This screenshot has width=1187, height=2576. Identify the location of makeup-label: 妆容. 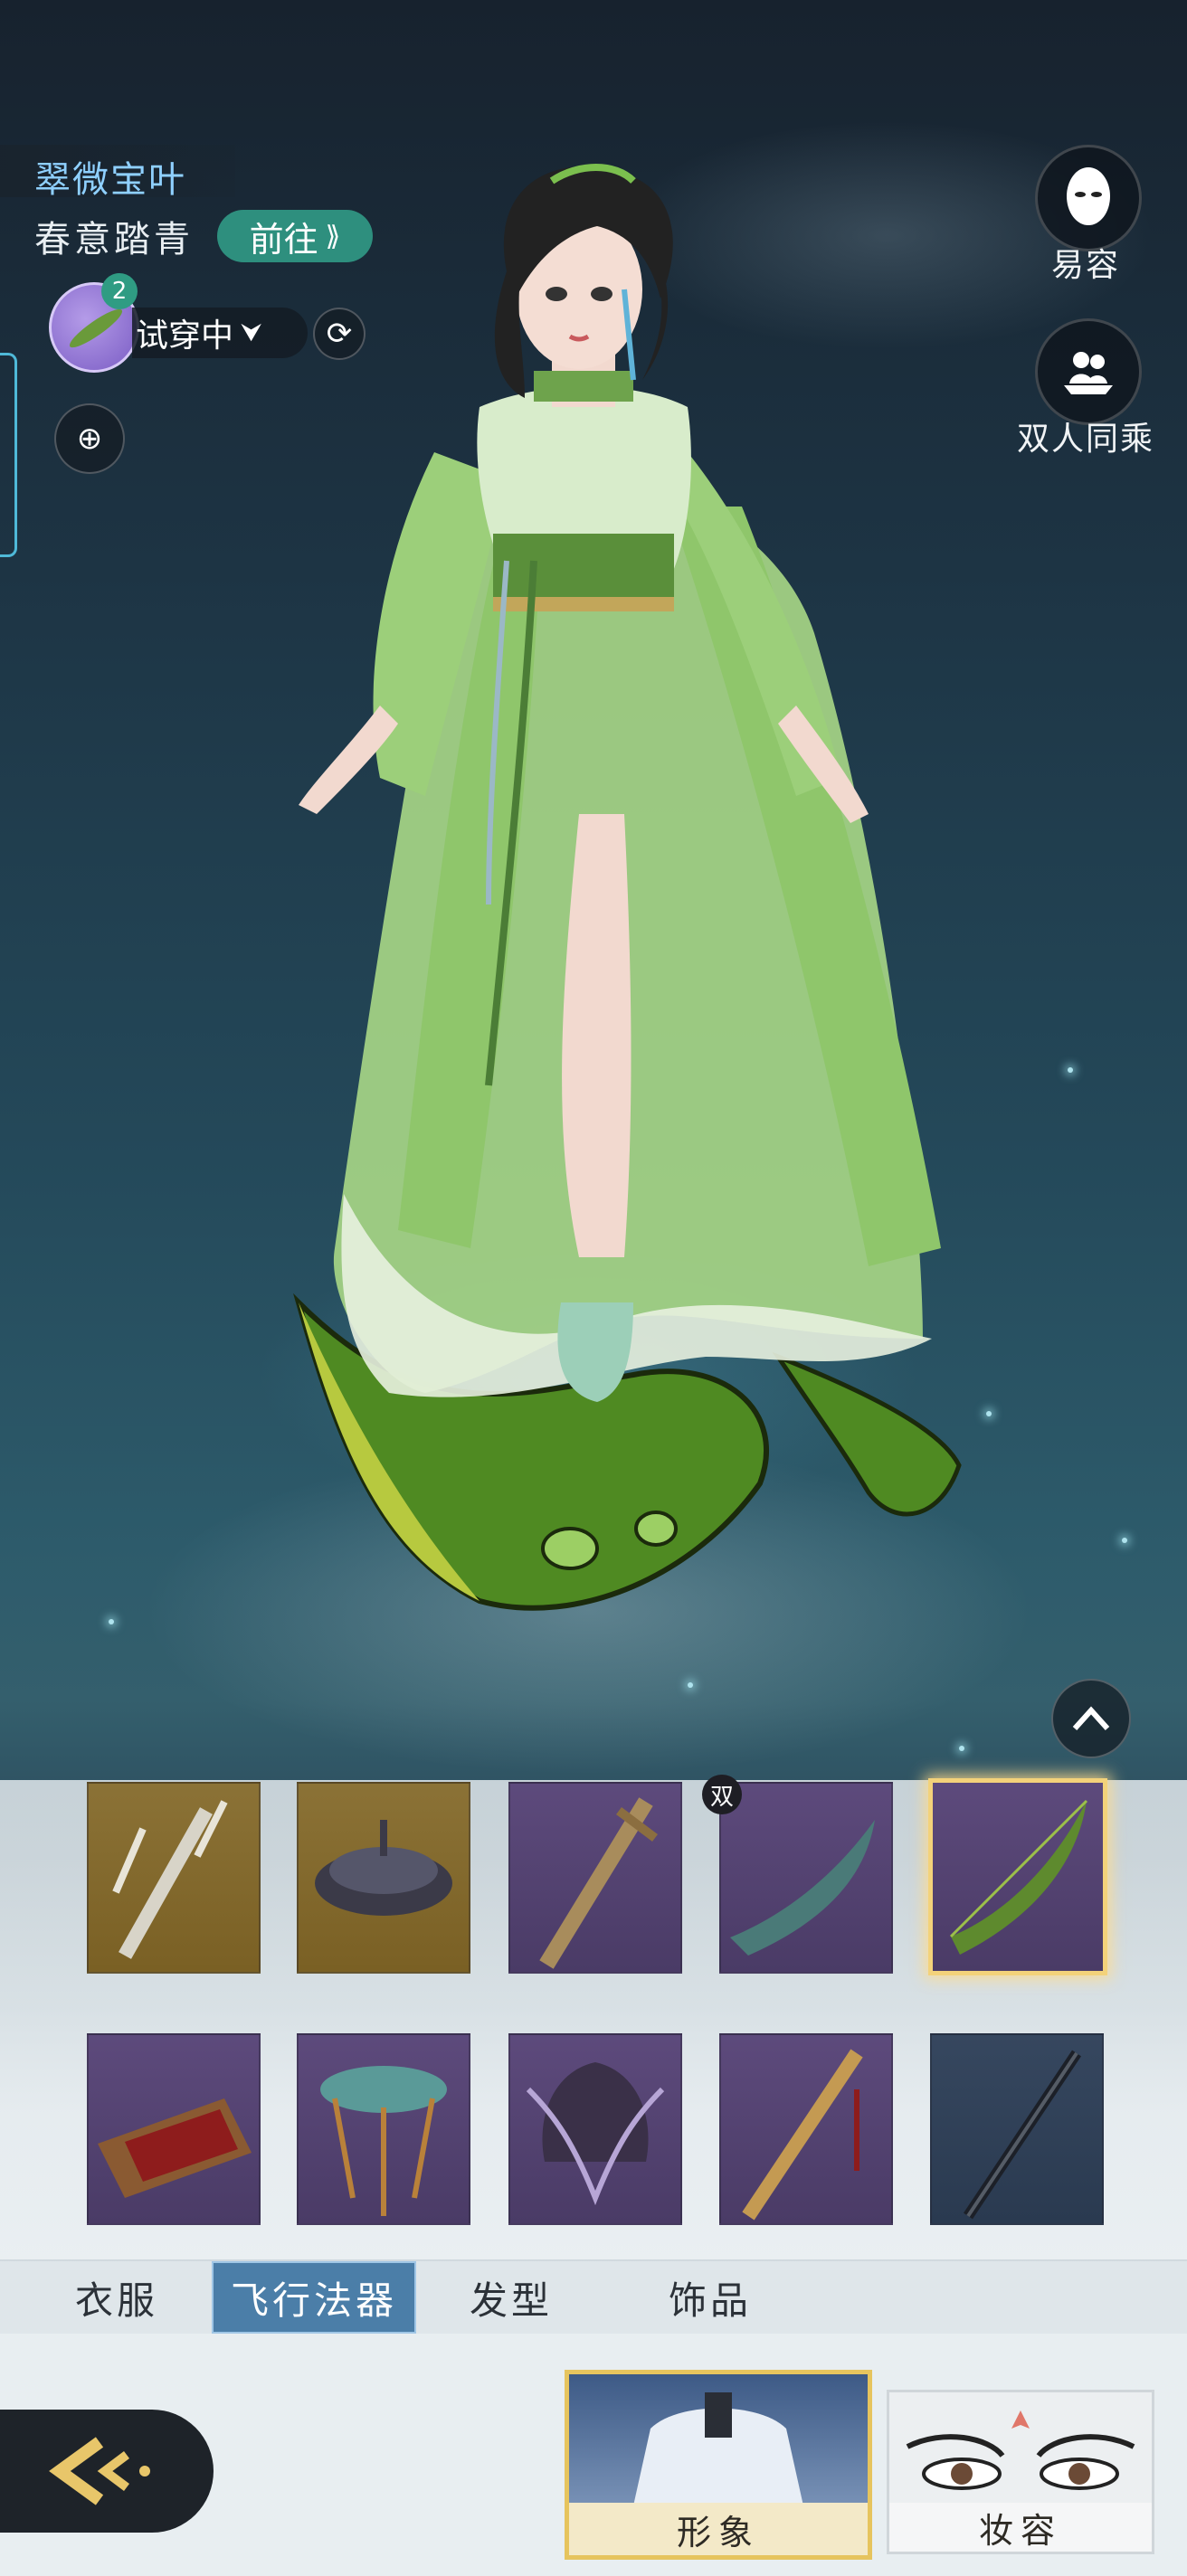
(1020, 2527).